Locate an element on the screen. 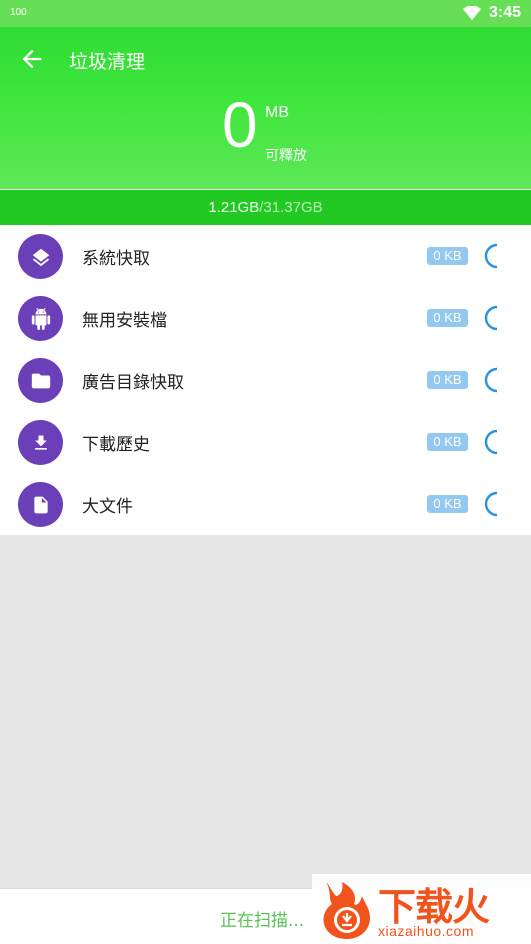 This screenshot has width=531, height=944. freed-unit: MB is located at coordinates (277, 112).